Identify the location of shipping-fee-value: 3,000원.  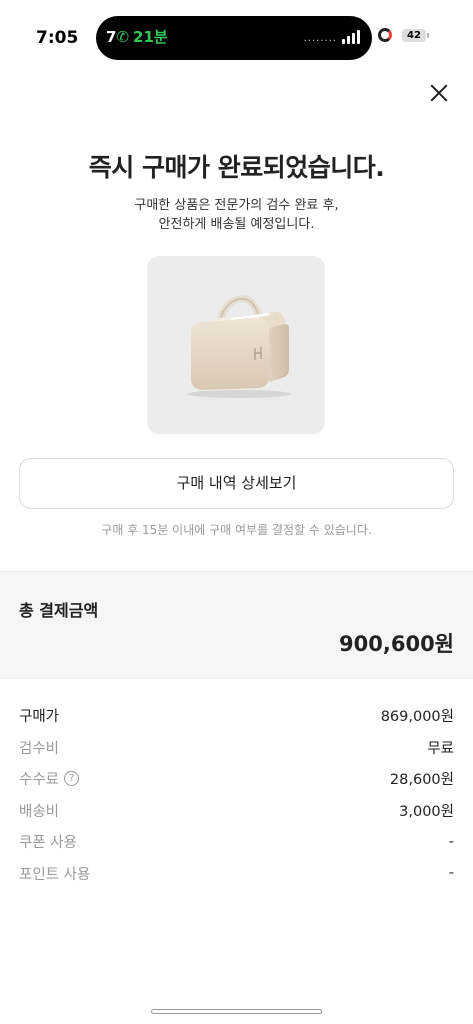
(426, 811).